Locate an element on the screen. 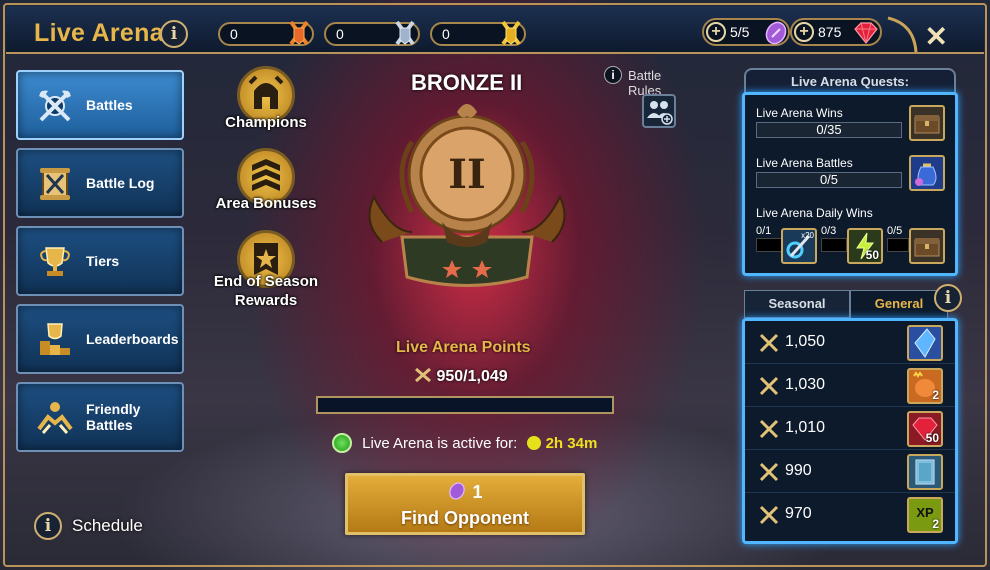  ornament-icon is located at coordinates (902, 34).